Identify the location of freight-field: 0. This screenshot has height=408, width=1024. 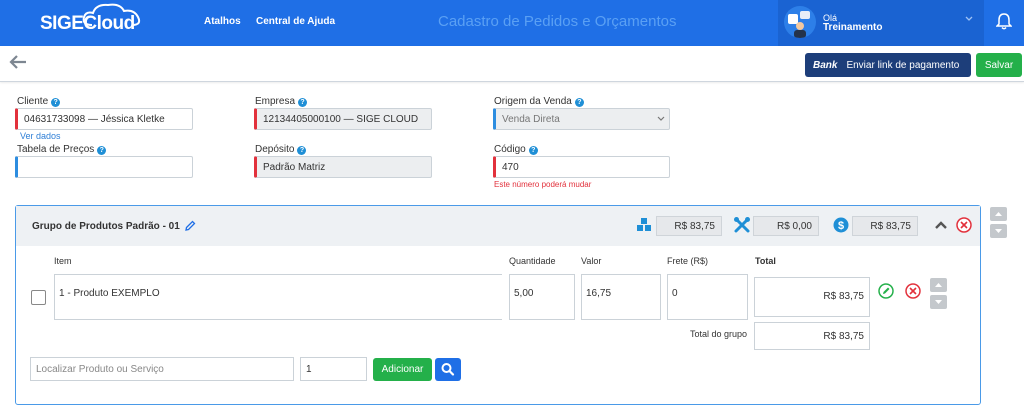
(707, 297).